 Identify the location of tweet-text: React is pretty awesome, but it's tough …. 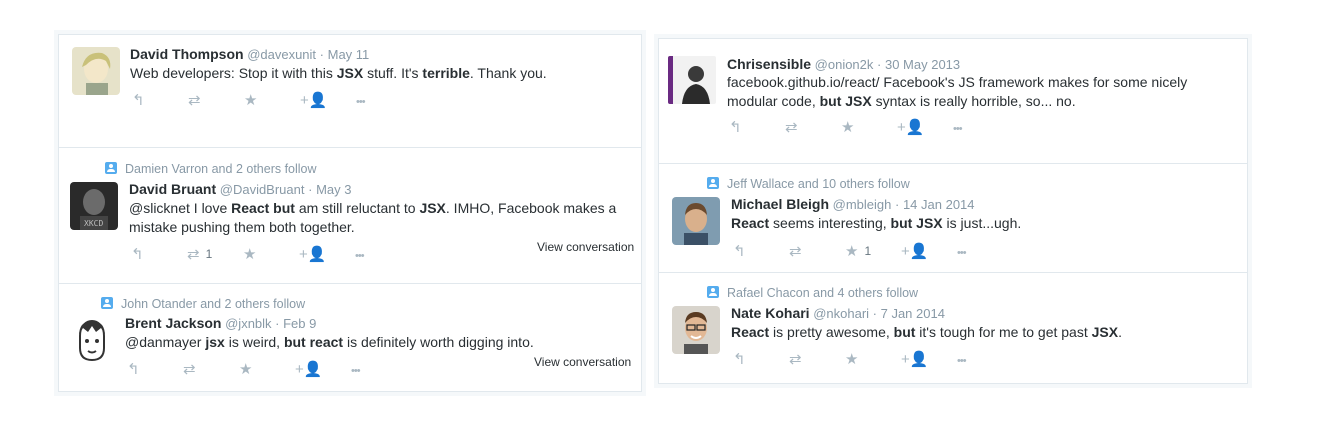
(926, 332).